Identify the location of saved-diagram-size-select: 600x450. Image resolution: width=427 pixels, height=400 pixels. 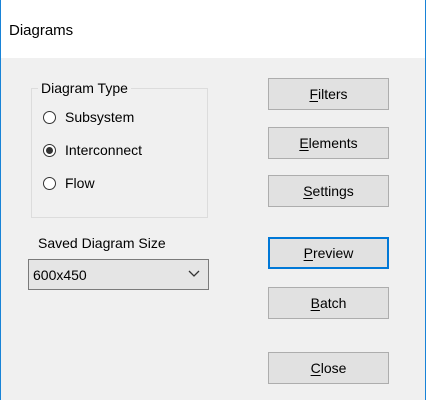
(118, 274).